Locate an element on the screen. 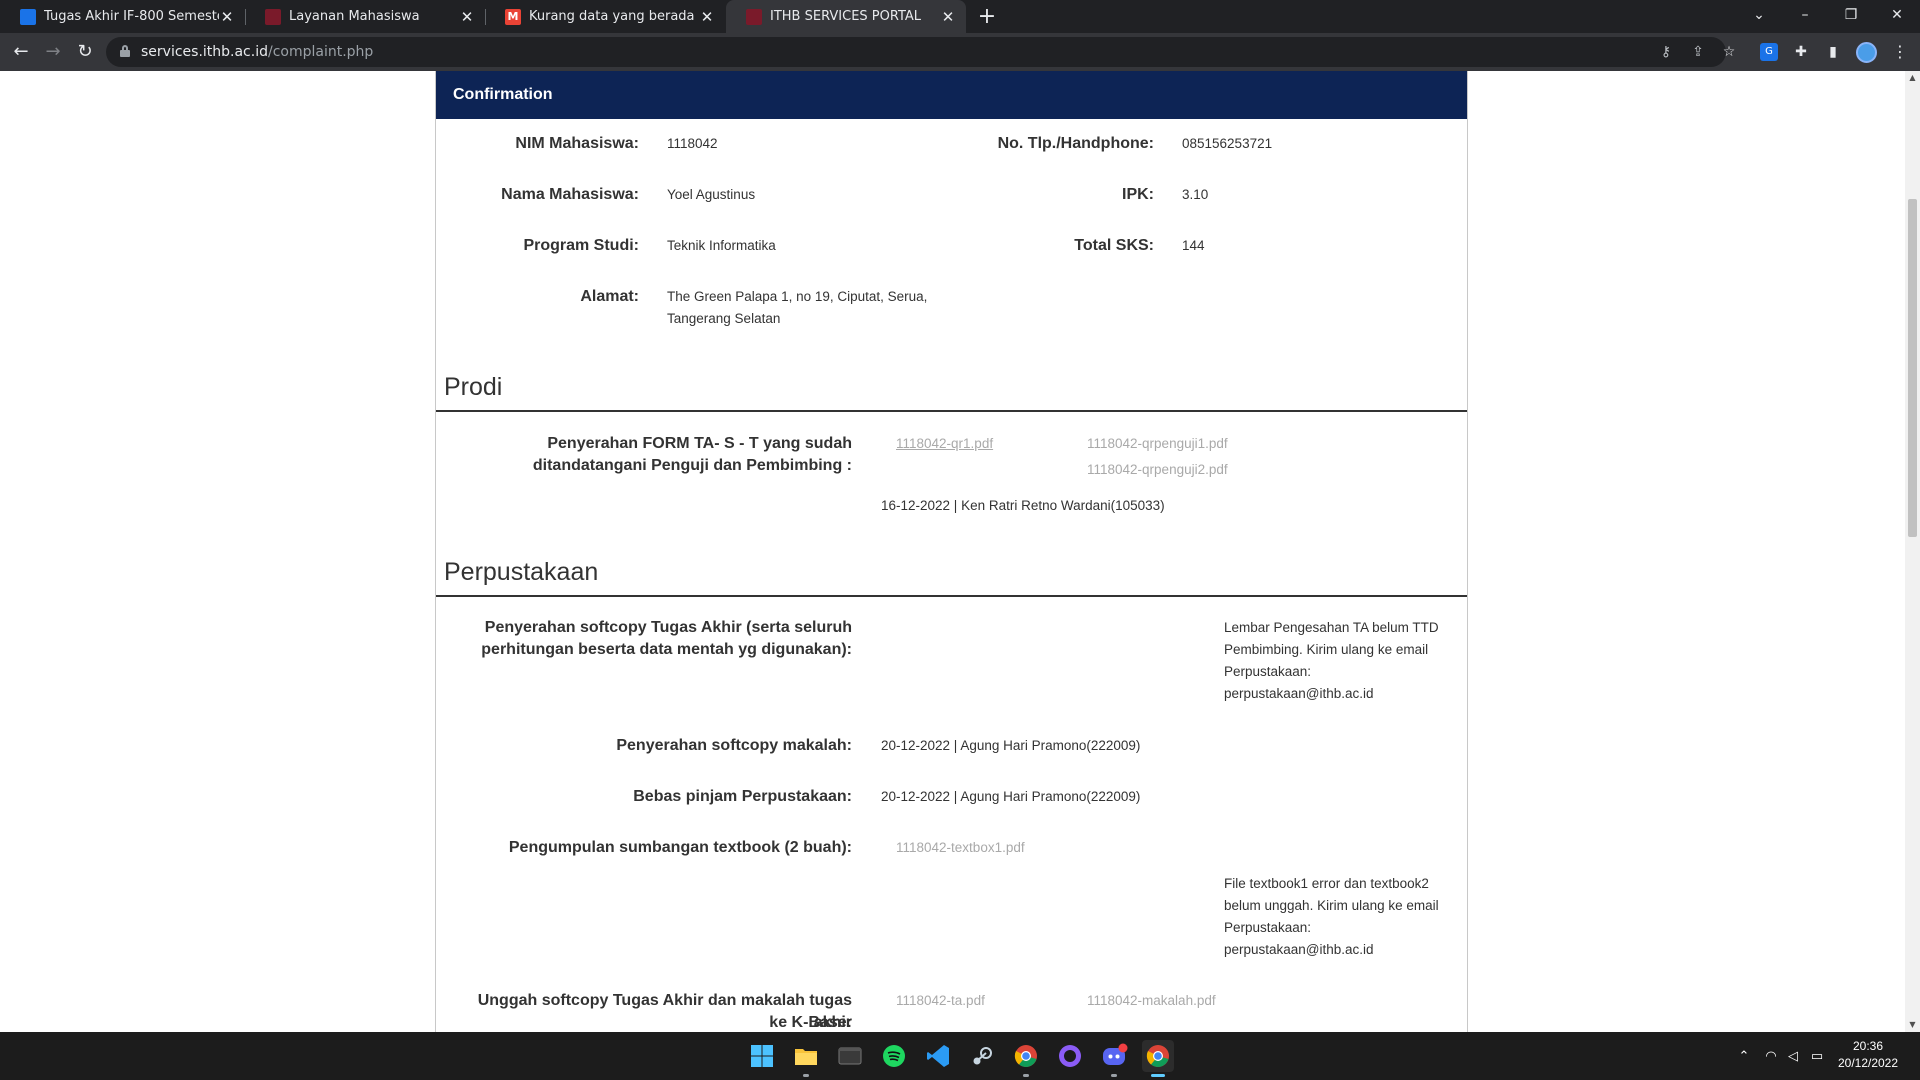 This screenshot has height=1080, width=1920. file-link-ta: 1118042-ta.pdf is located at coordinates (940, 1001).